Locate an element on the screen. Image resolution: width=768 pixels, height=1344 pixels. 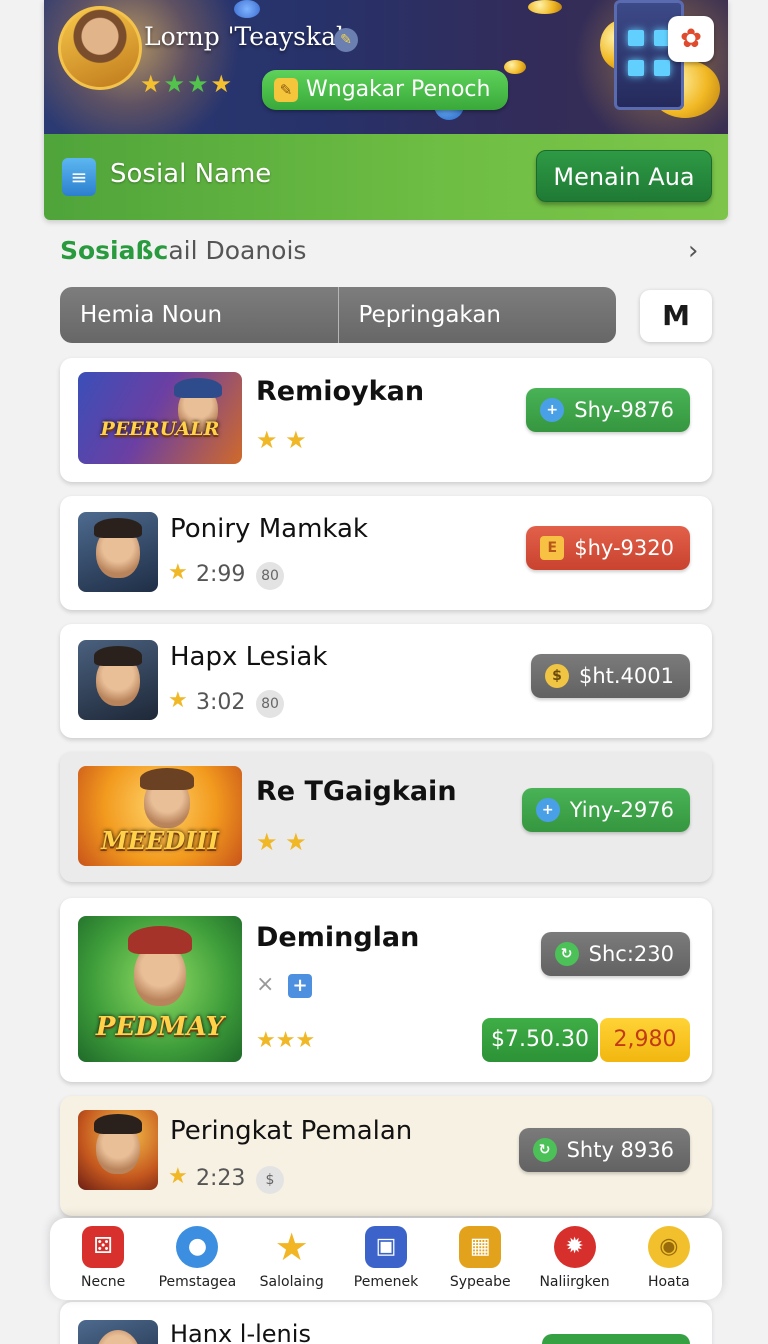
dice-icon: ⚄ is located at coordinates (103, 1247).